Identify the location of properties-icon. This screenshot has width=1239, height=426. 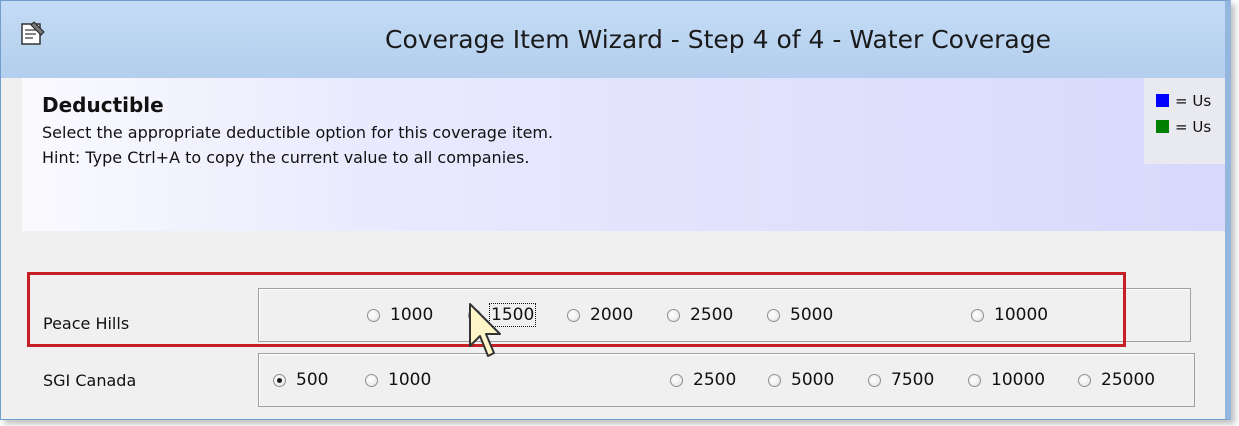
(33, 33).